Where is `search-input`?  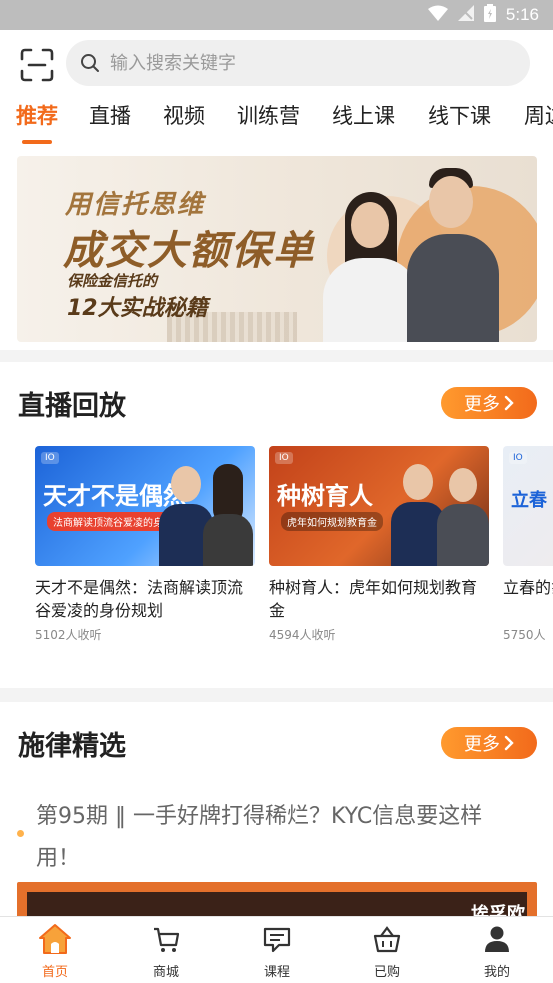 search-input is located at coordinates (300, 63).